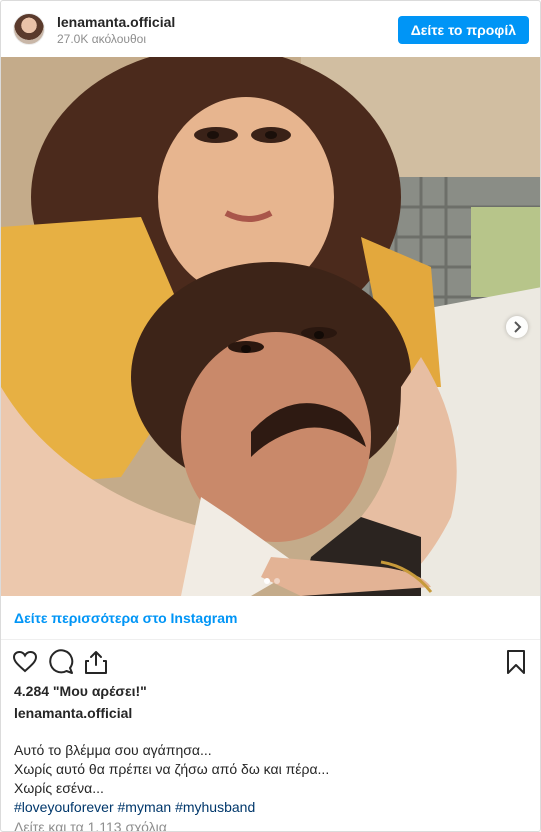  Describe the element at coordinates (25, 662) in the screenshot. I see `heart-icon` at that location.